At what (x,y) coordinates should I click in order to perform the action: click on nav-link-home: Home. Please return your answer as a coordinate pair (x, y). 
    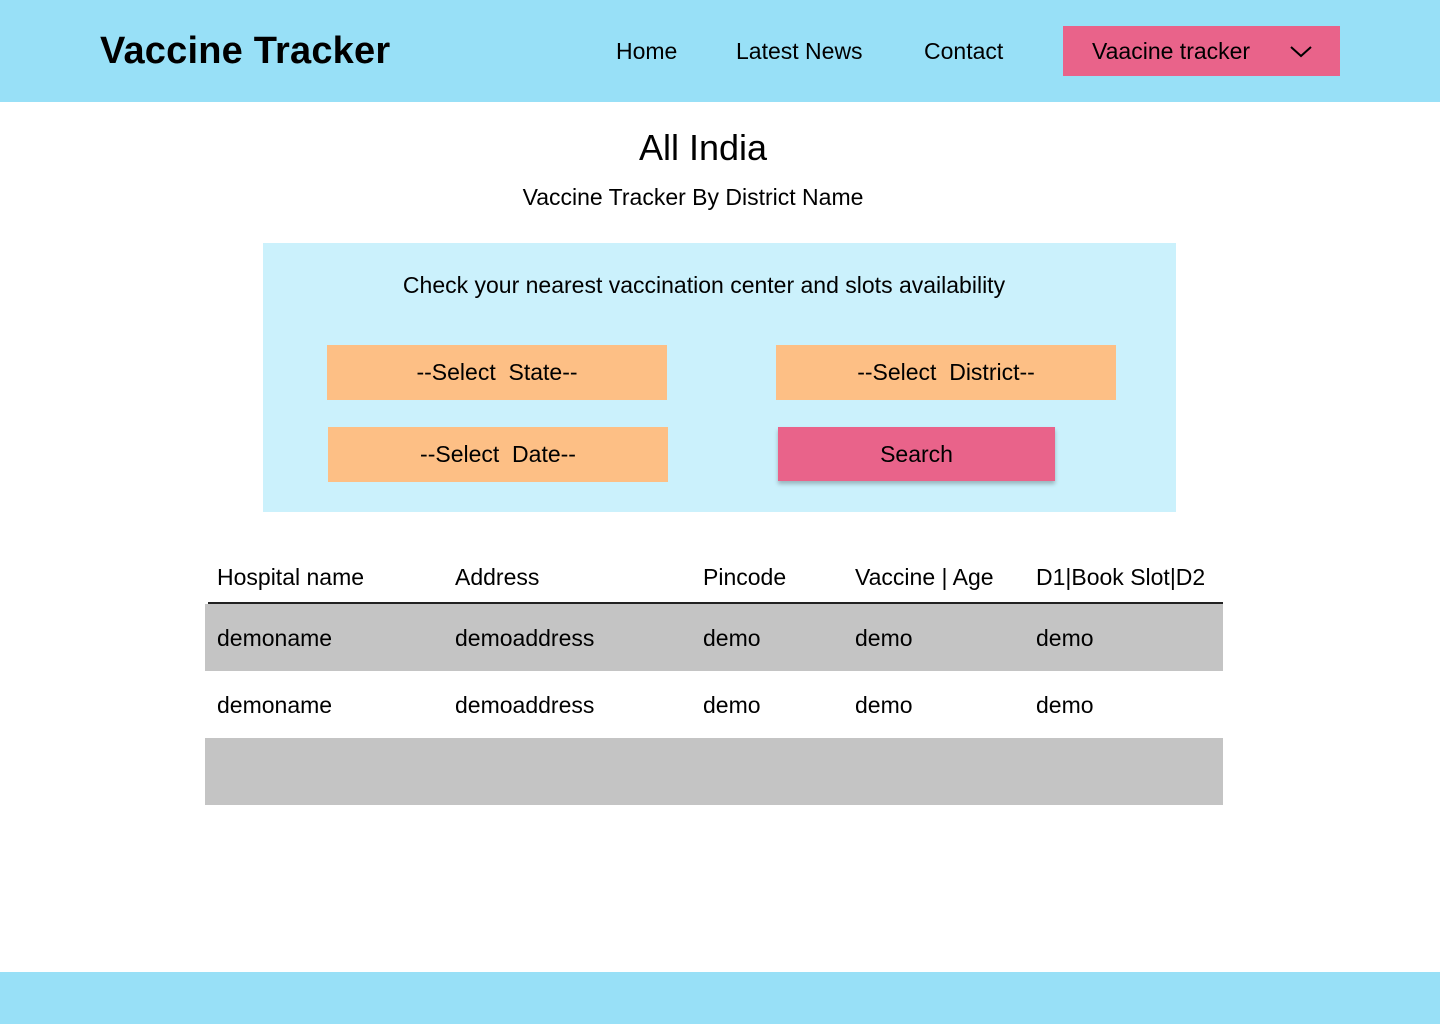
    Looking at the image, I should click on (646, 51).